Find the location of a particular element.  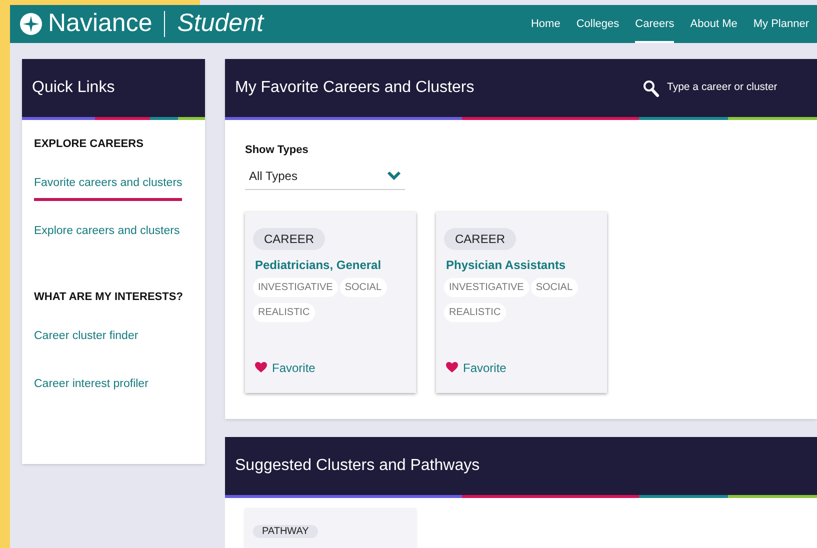

panel-title: My Favorite Careers and Clusters is located at coordinates (354, 88).